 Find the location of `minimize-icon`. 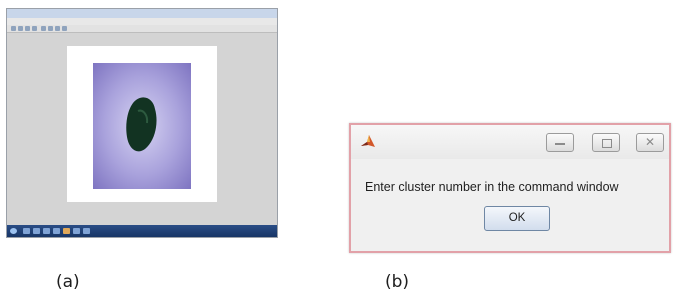

minimize-icon is located at coordinates (560, 144).